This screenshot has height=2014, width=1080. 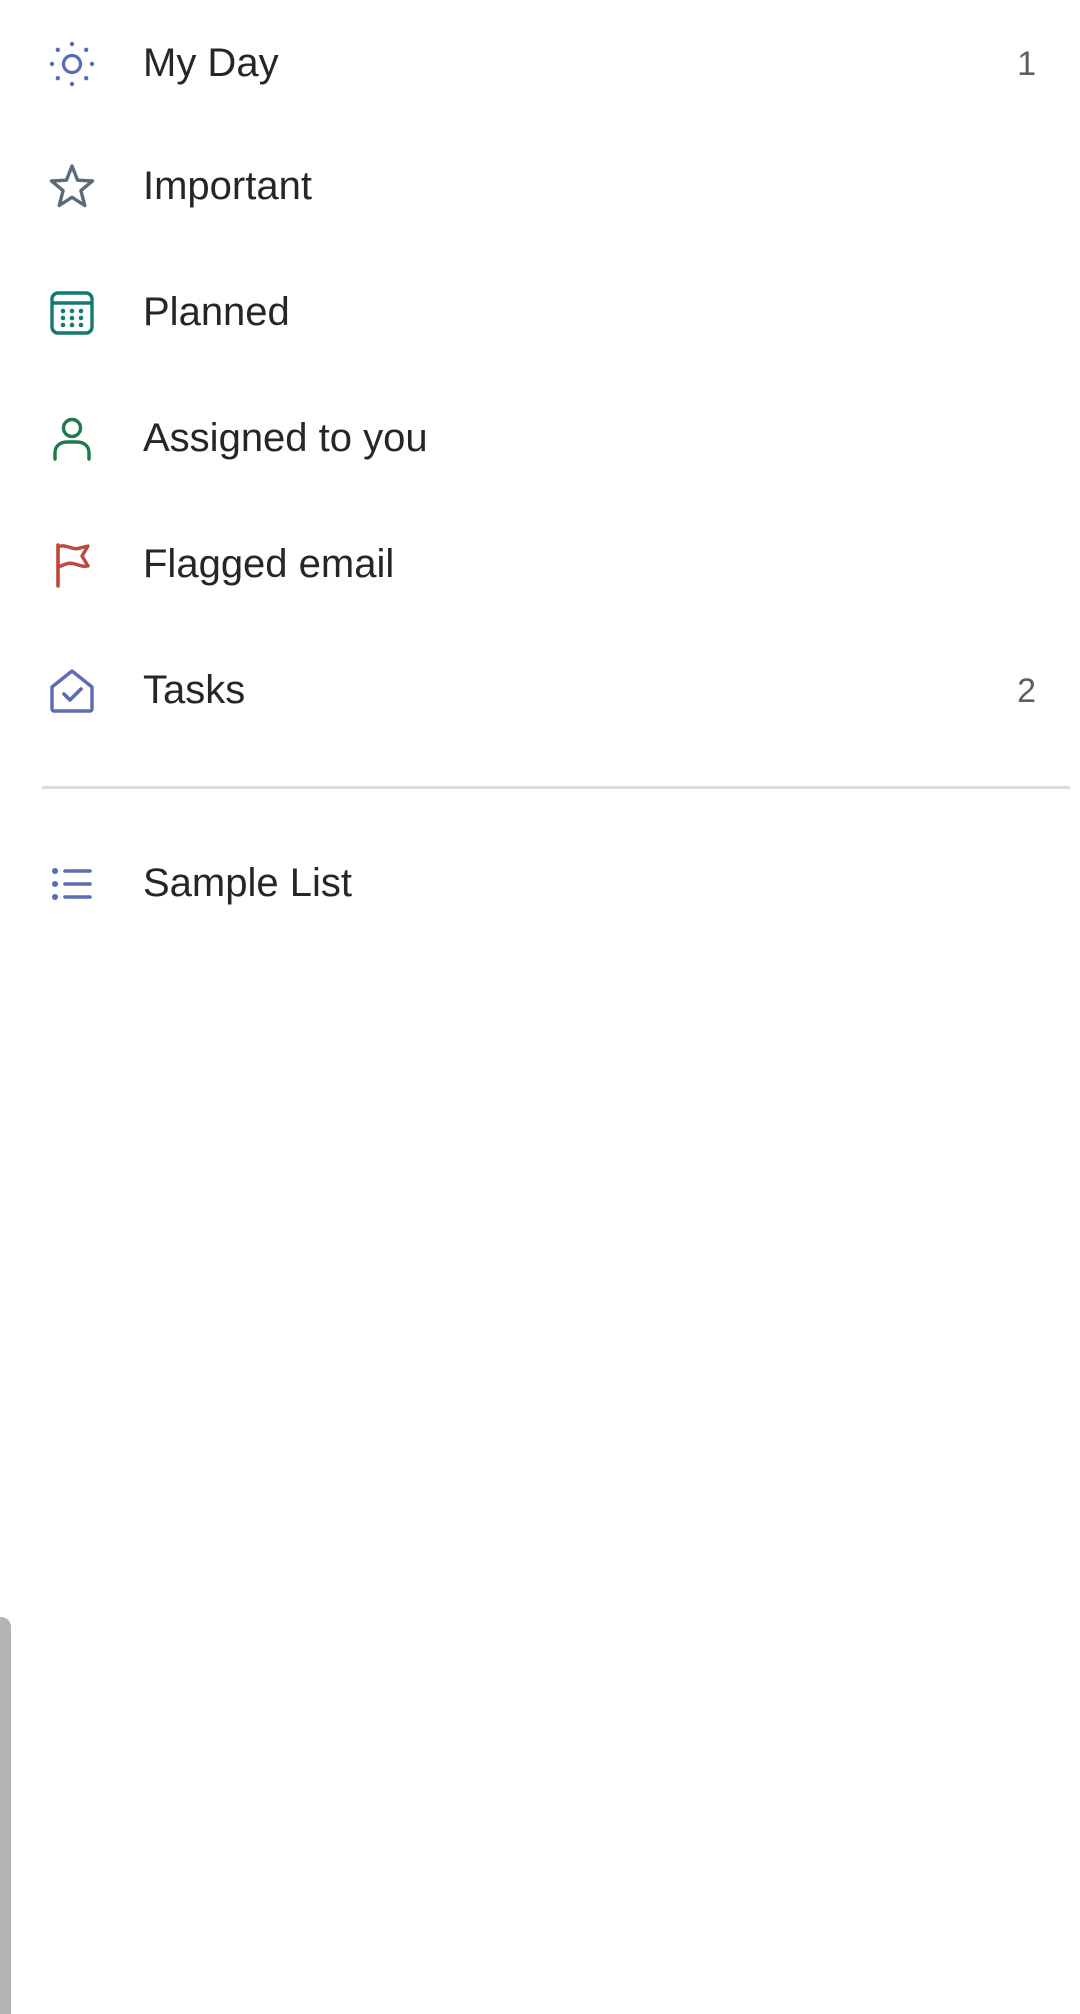 I want to click on nav-item-tasks: Tasks 2, so click(x=540, y=690).